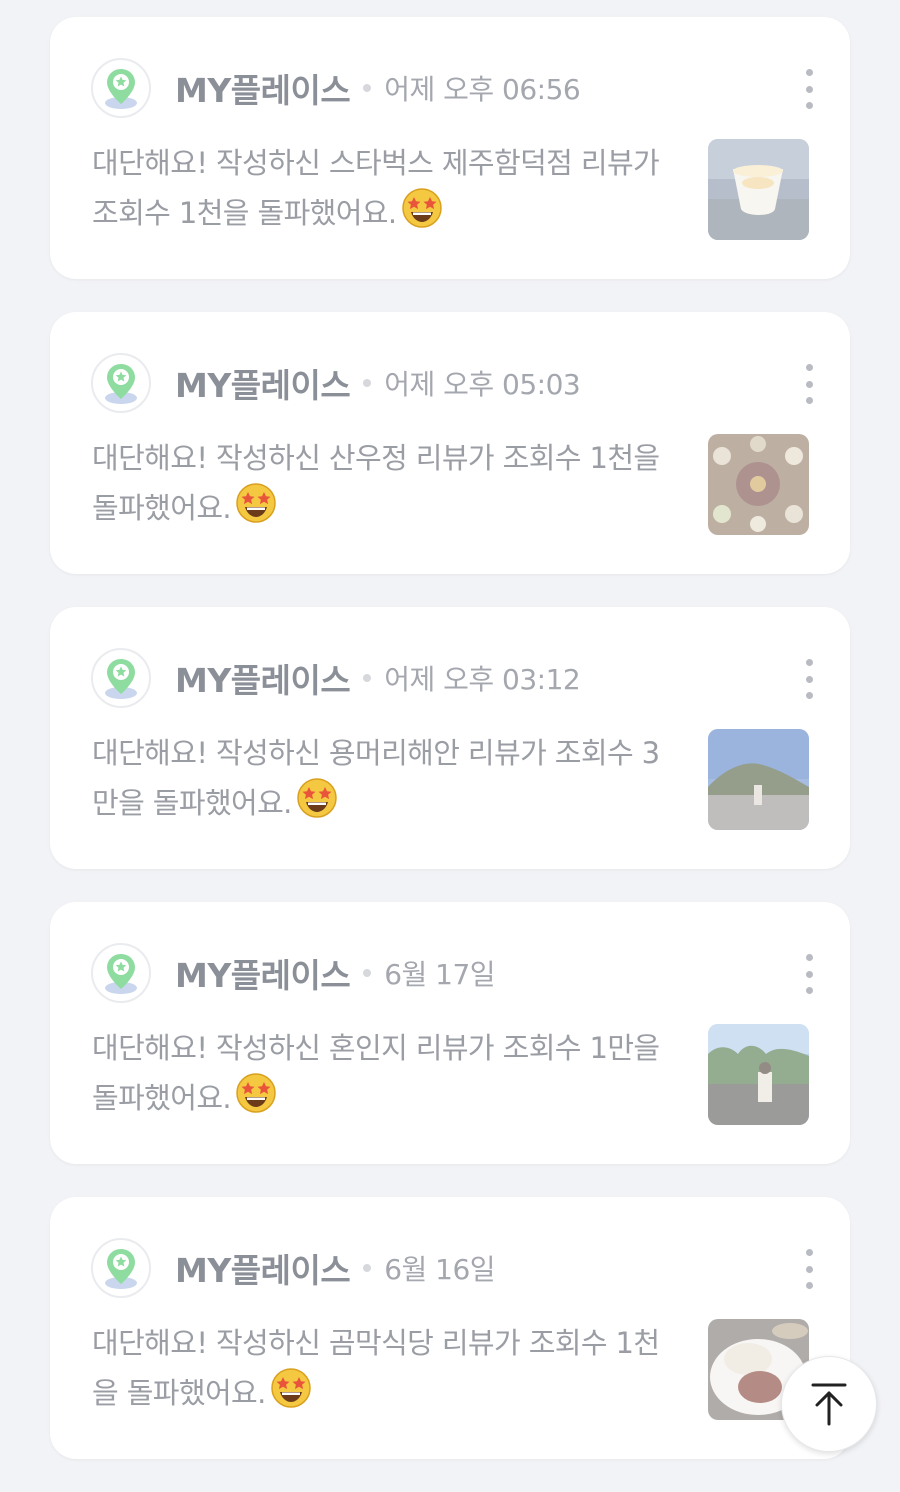  I want to click on message-text: 대단해요! 작성하신 혼인지 리뷰가 조회수 1만을 돌파했어요., so click(376, 1073).